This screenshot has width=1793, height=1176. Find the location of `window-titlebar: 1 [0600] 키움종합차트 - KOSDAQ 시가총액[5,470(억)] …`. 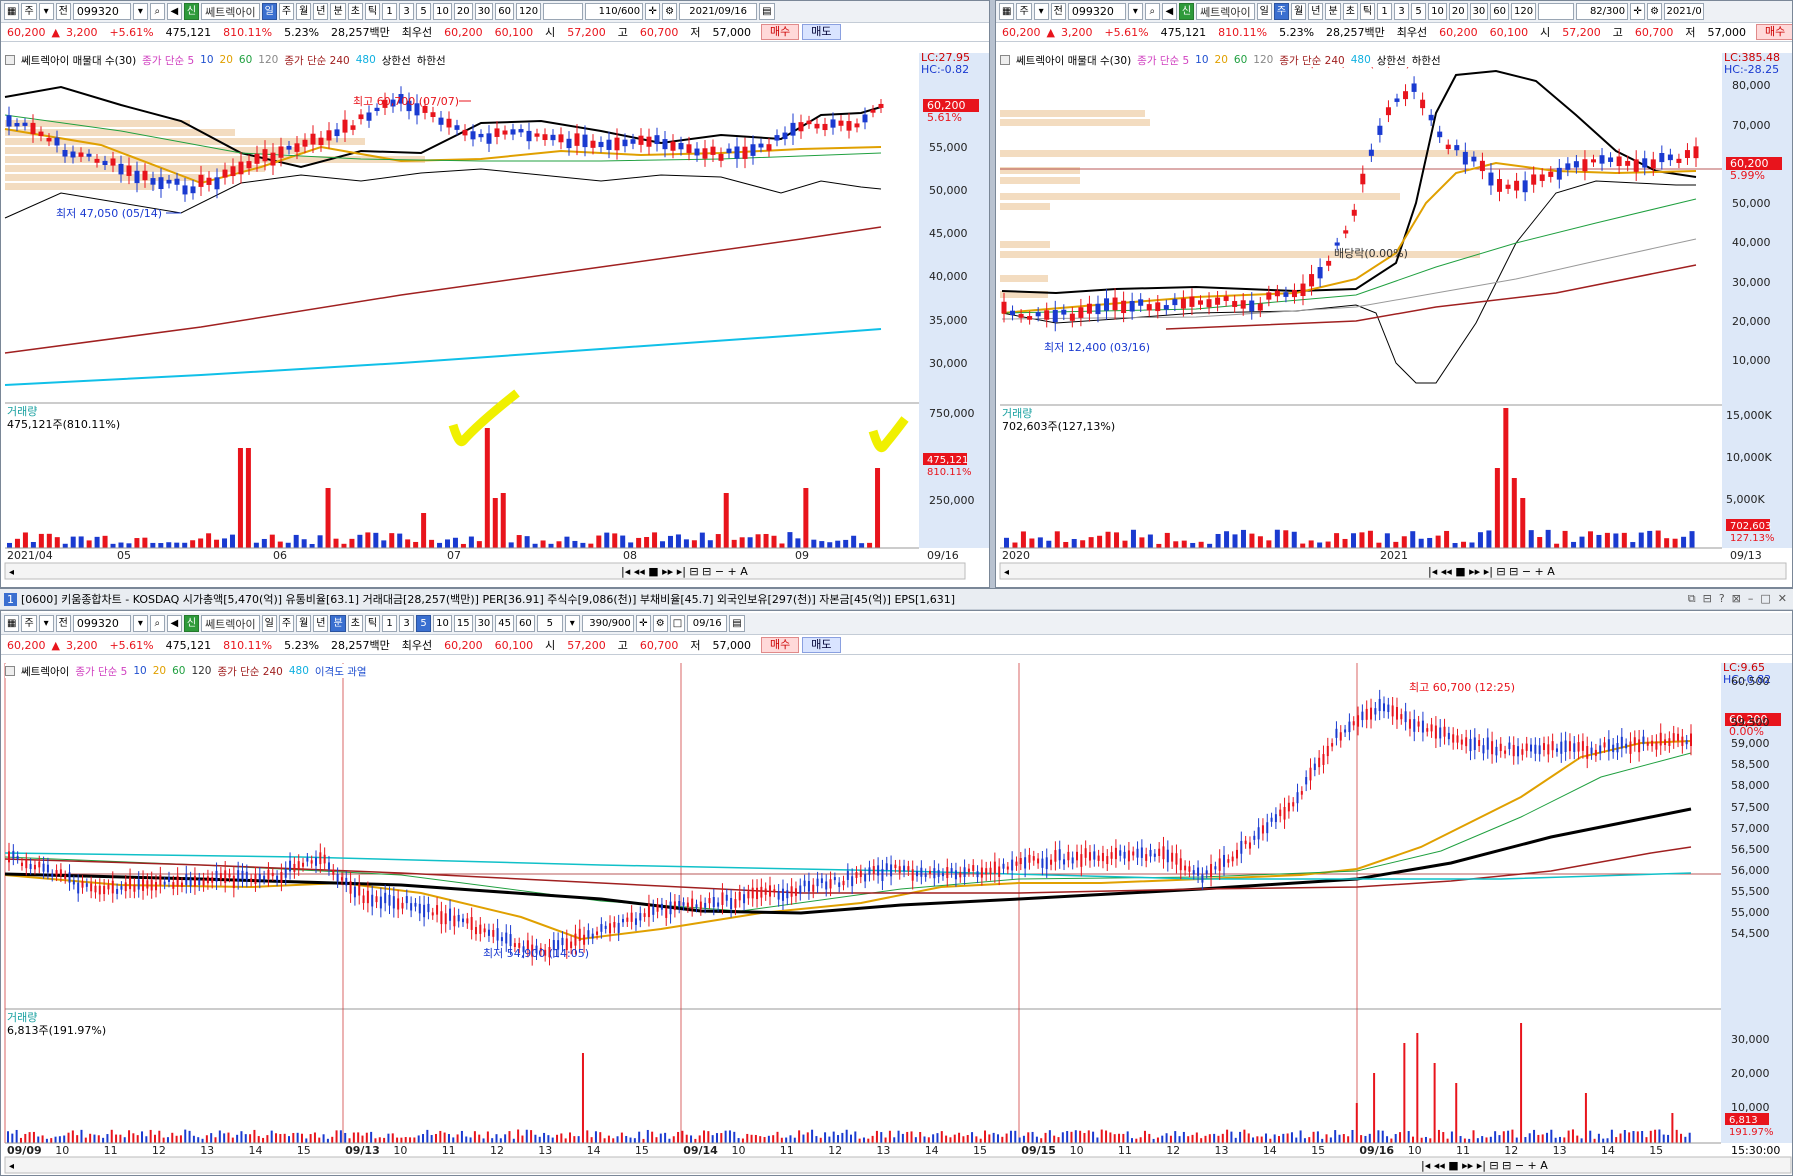

window-titlebar: 1 [0600] 키움종합차트 - KOSDAQ 시가총액[5,470(억)] … is located at coordinates (896, 599).